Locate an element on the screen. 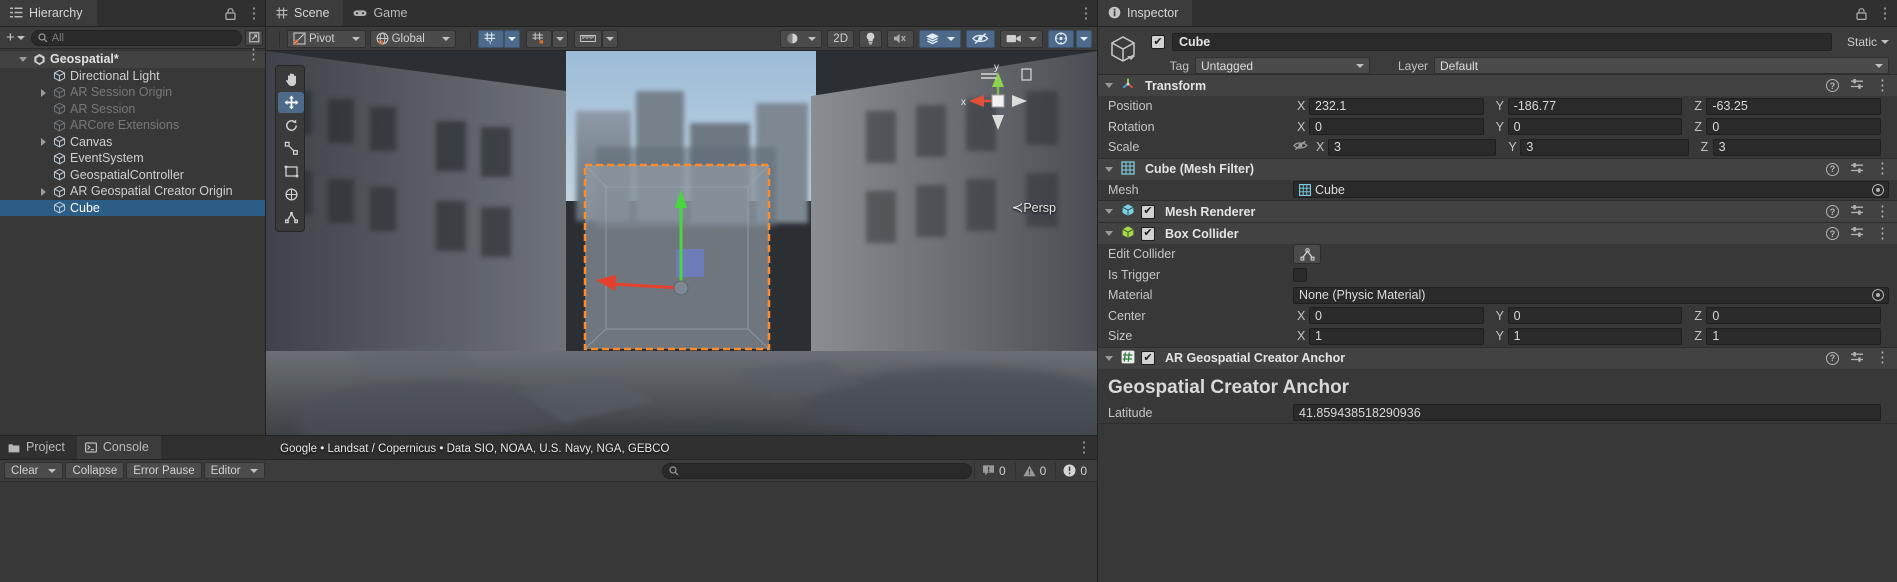 This screenshot has height=582, width=1897. hierarchy-item-geospatial: Geospatial* ⋮ is located at coordinates (133, 57).